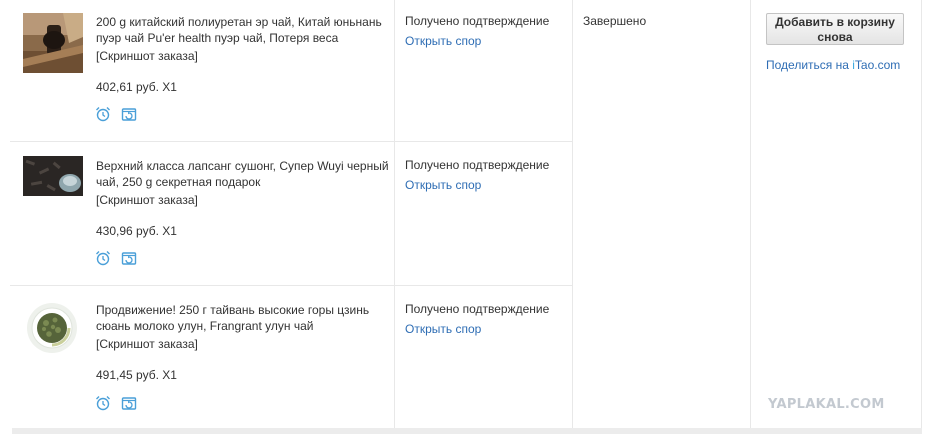  I want to click on price-quantity: 402,61 руб. X1, so click(136, 87).